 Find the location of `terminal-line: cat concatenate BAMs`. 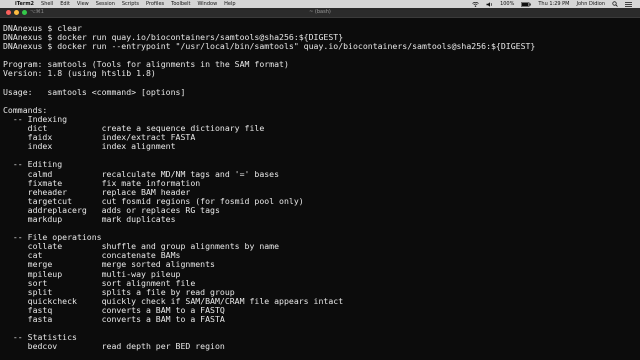

terminal-line: cat concatenate BAMs is located at coordinates (92, 256).